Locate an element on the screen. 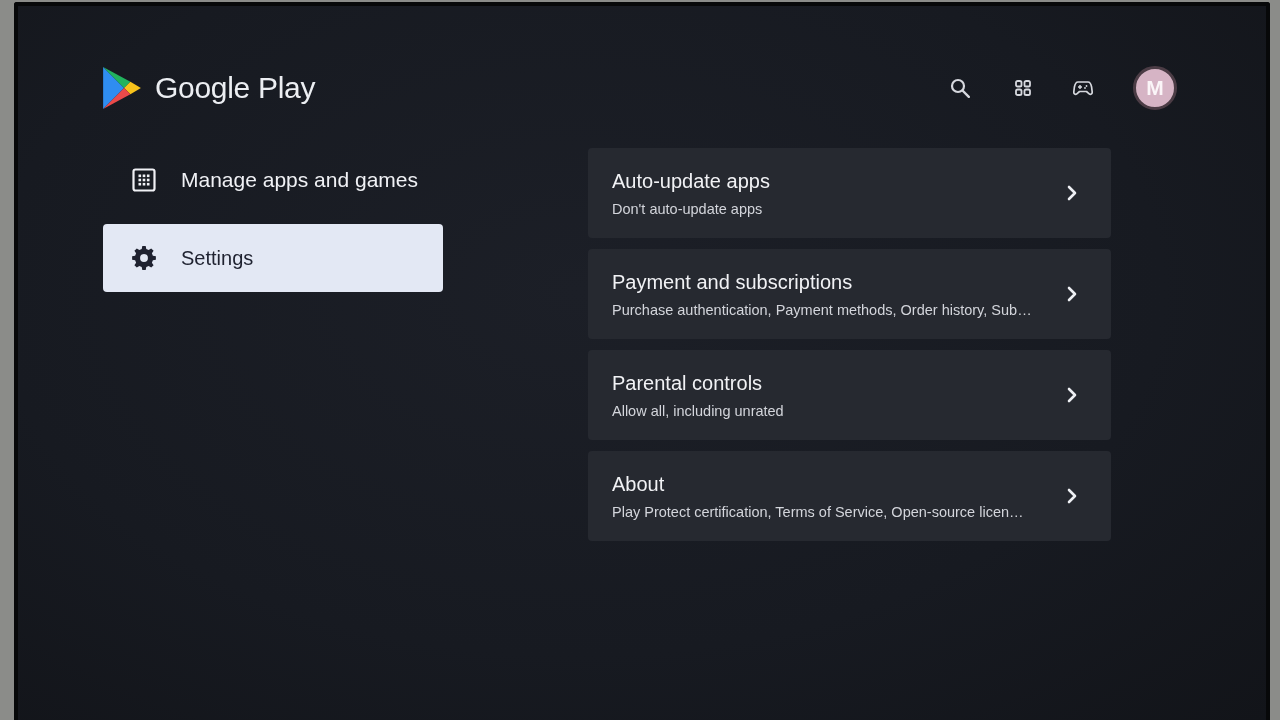 The height and width of the screenshot is (720, 1280). settings-option: Parental controls Allow all, including unrated is located at coordinates (849, 395).